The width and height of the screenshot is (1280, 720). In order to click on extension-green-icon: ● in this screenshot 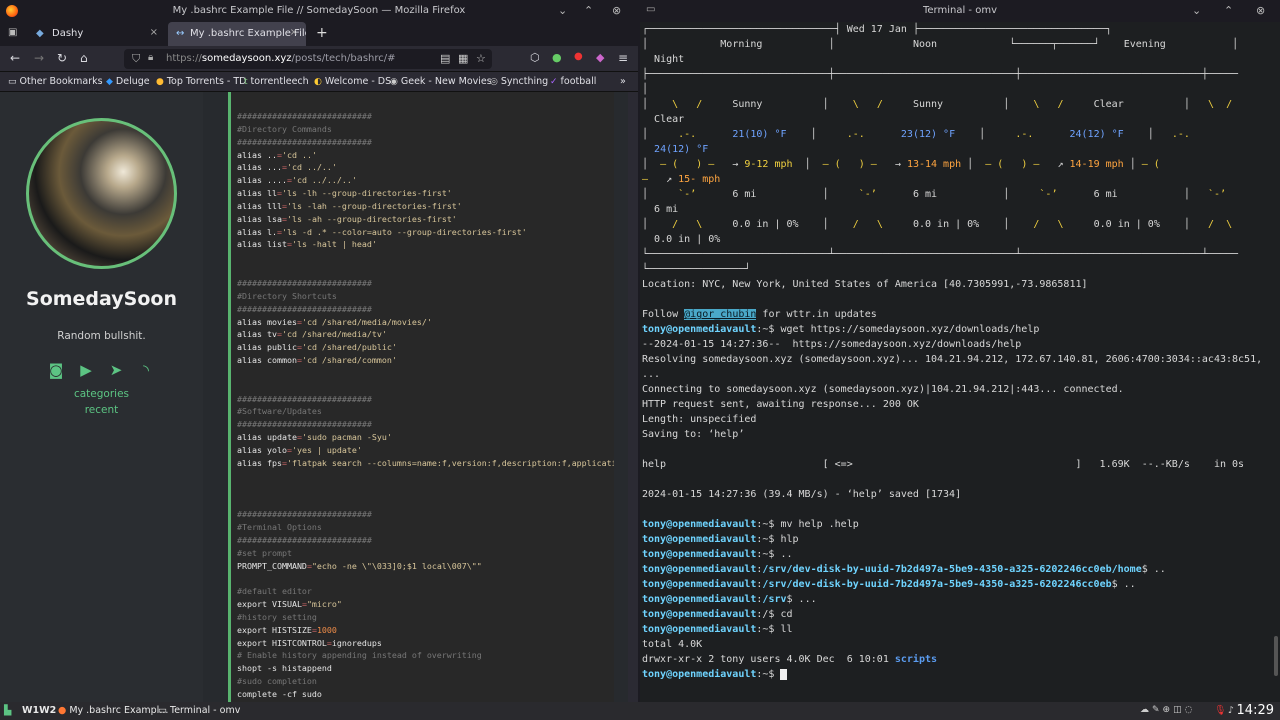, I will do `click(557, 57)`.